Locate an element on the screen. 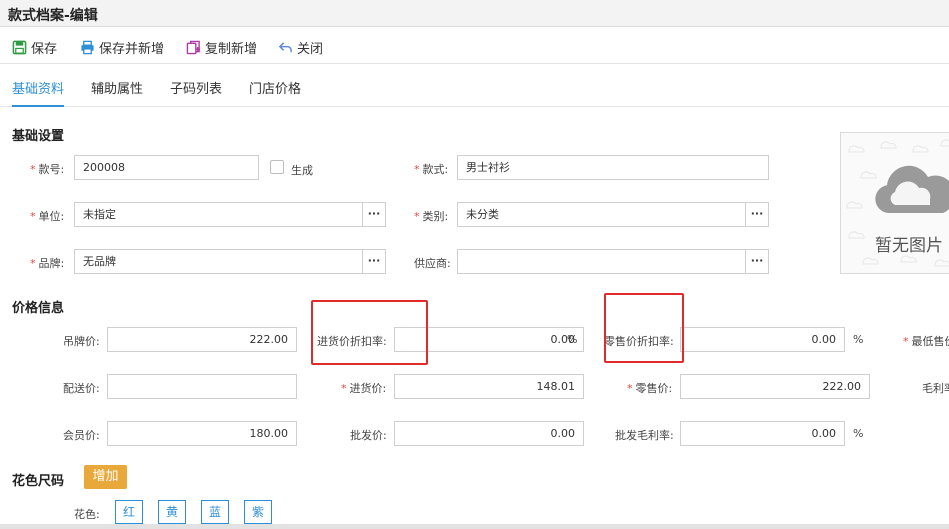 The width and height of the screenshot is (949, 529). tab-store-prices: 门店价格 is located at coordinates (275, 87).